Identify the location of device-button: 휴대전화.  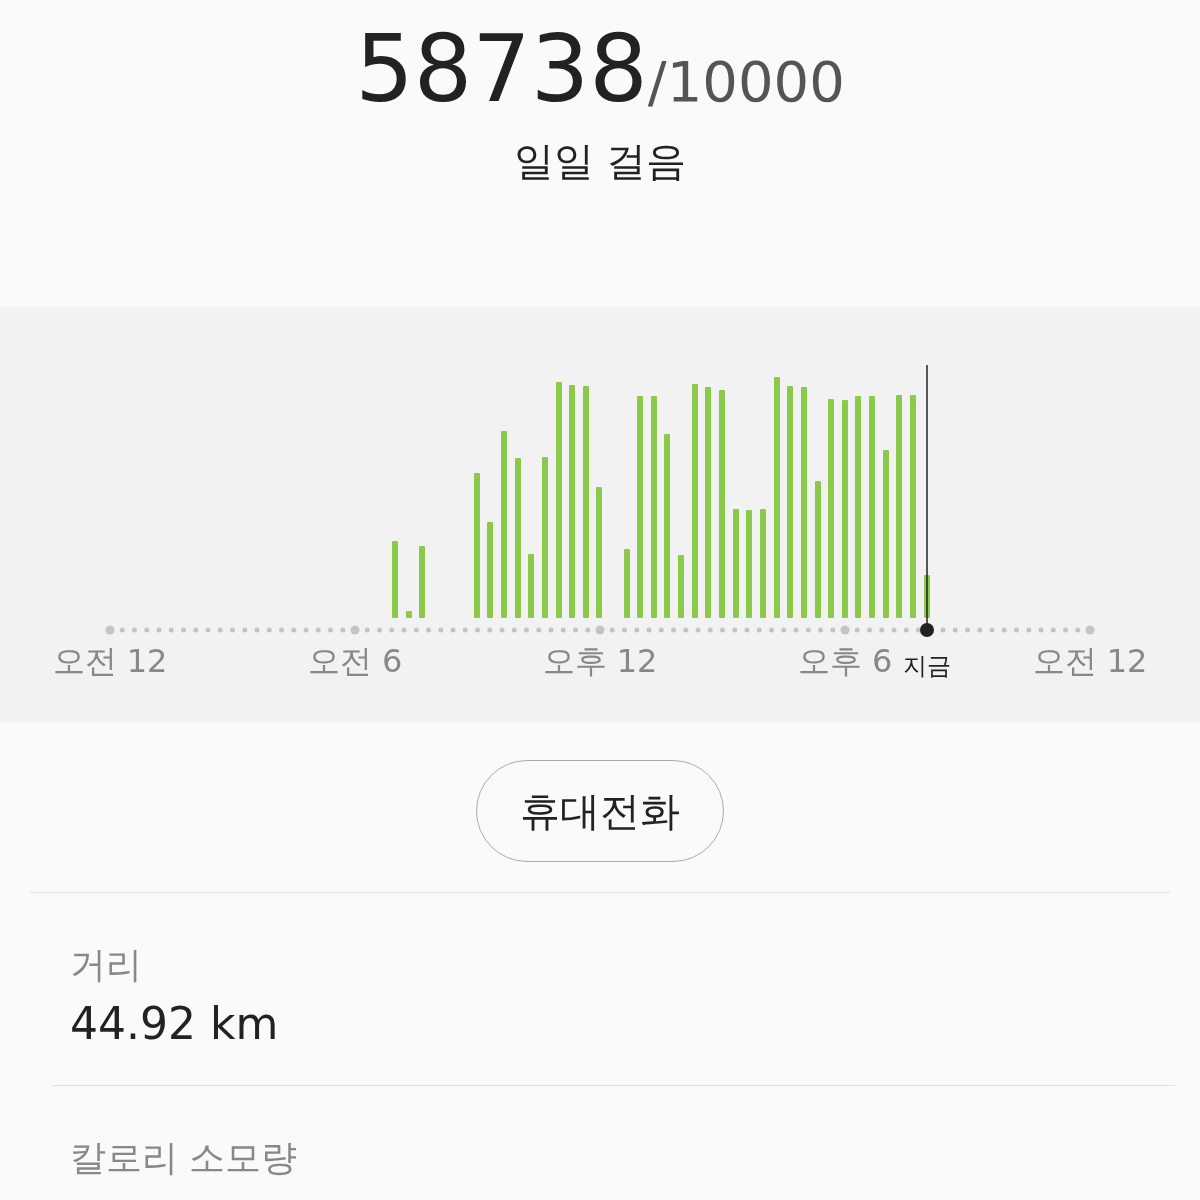
(600, 811).